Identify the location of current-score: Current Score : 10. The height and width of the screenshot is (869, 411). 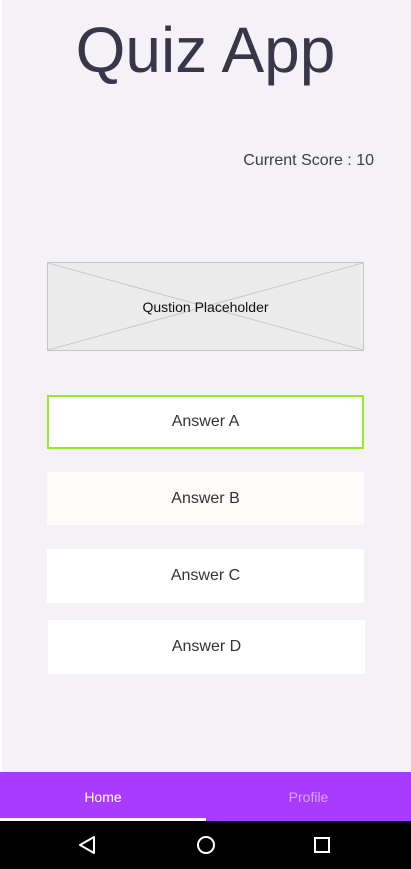
(308, 160).